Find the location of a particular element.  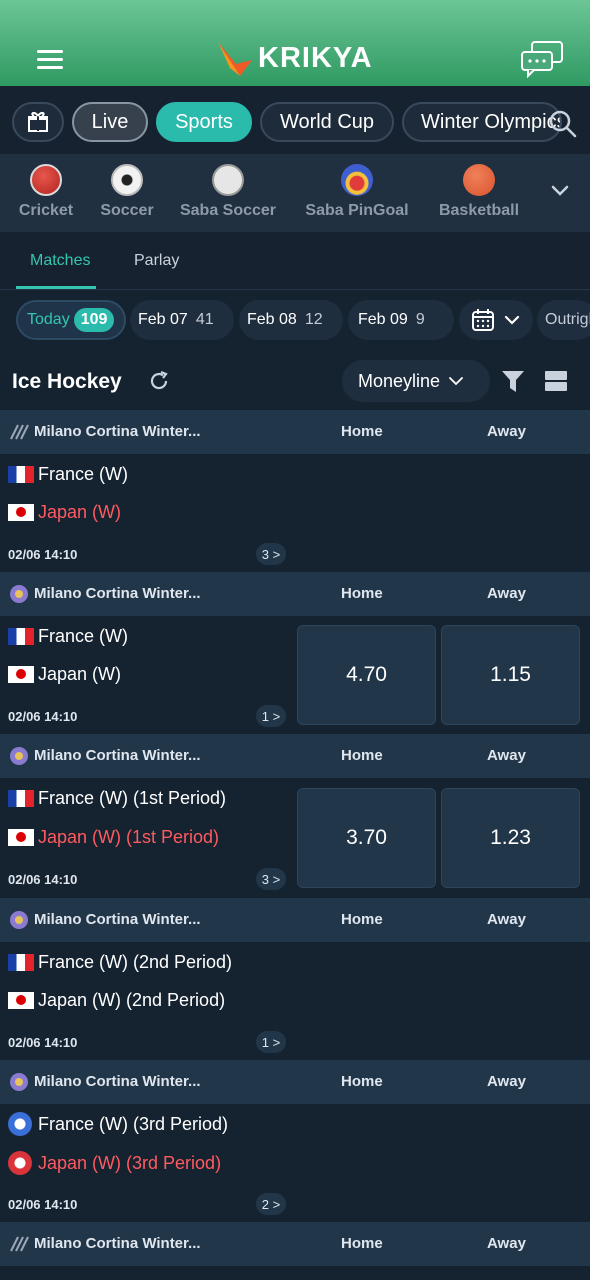

top-header: KRIKYA is located at coordinates (295, 43).